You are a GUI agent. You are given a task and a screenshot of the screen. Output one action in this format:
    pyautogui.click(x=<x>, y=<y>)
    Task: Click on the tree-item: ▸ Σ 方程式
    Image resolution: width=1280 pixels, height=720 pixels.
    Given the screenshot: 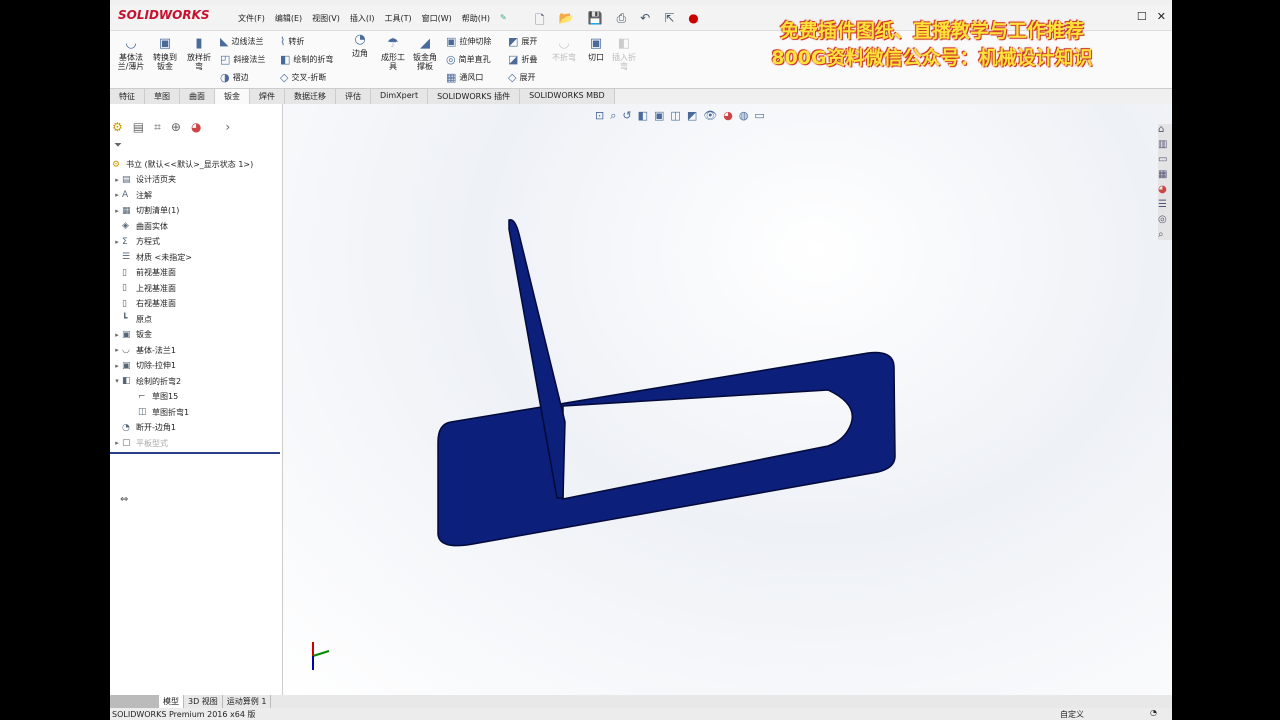 What is the action you would take?
    pyautogui.click(x=196, y=242)
    